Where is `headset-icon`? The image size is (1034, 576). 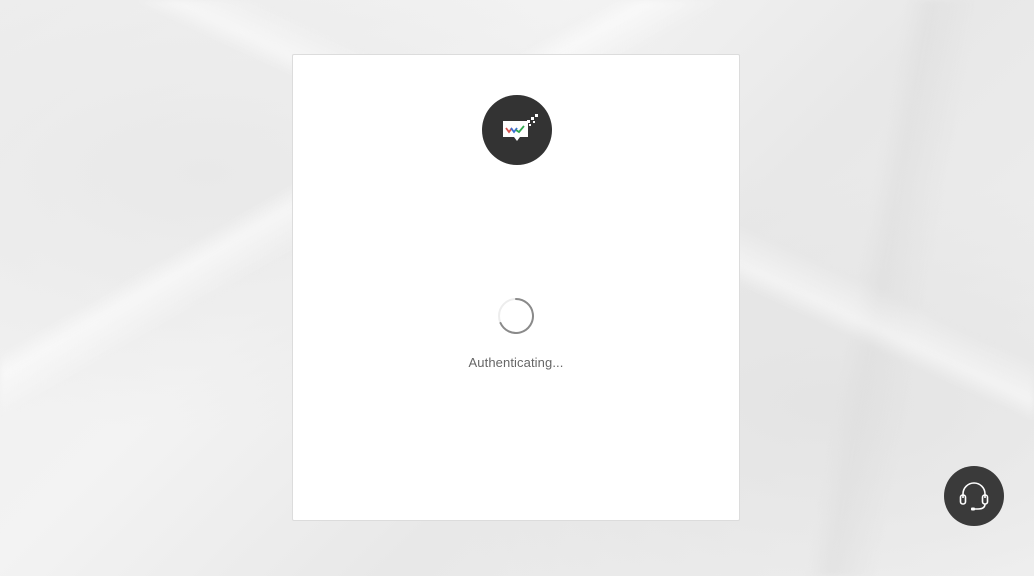
headset-icon is located at coordinates (974, 496).